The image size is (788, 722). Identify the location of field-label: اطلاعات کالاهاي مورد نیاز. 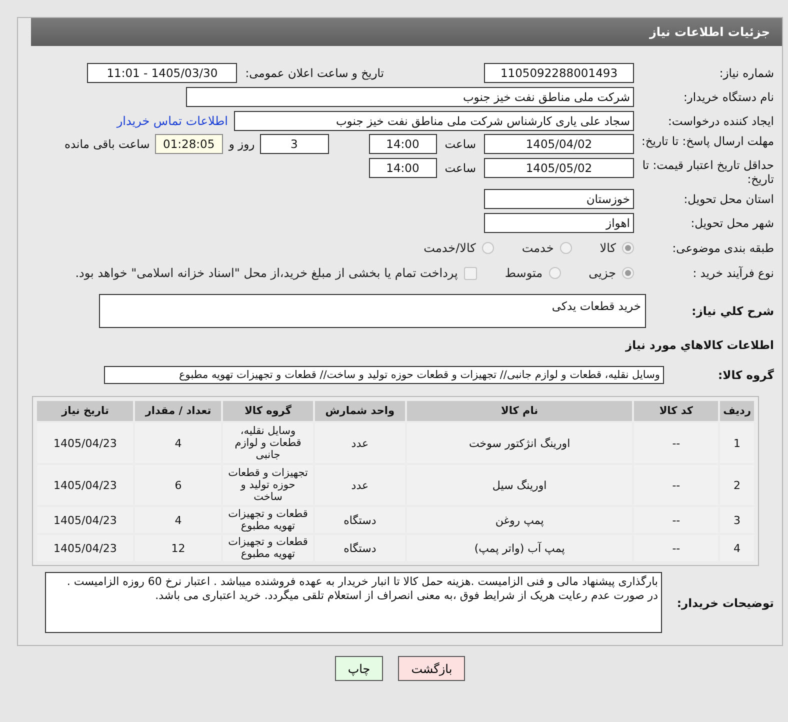
(700, 345).